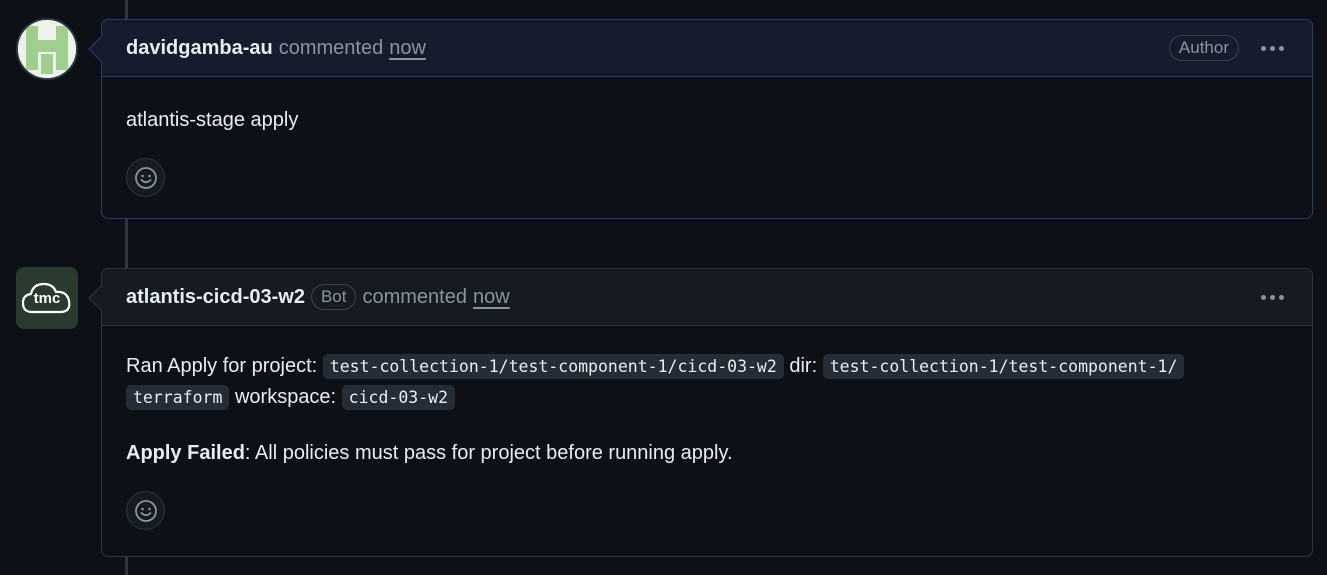 The width and height of the screenshot is (1327, 575). I want to click on dir-code: test-collection-1/test-component-1/, so click(1003, 366).